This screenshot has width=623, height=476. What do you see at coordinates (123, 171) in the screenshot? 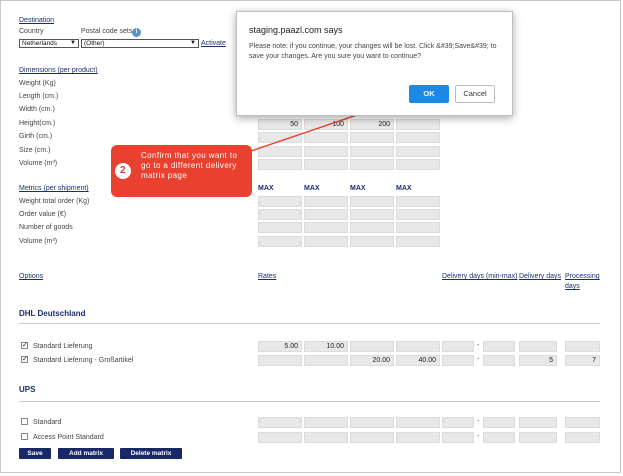
I see `step-badge: 2` at bounding box center [123, 171].